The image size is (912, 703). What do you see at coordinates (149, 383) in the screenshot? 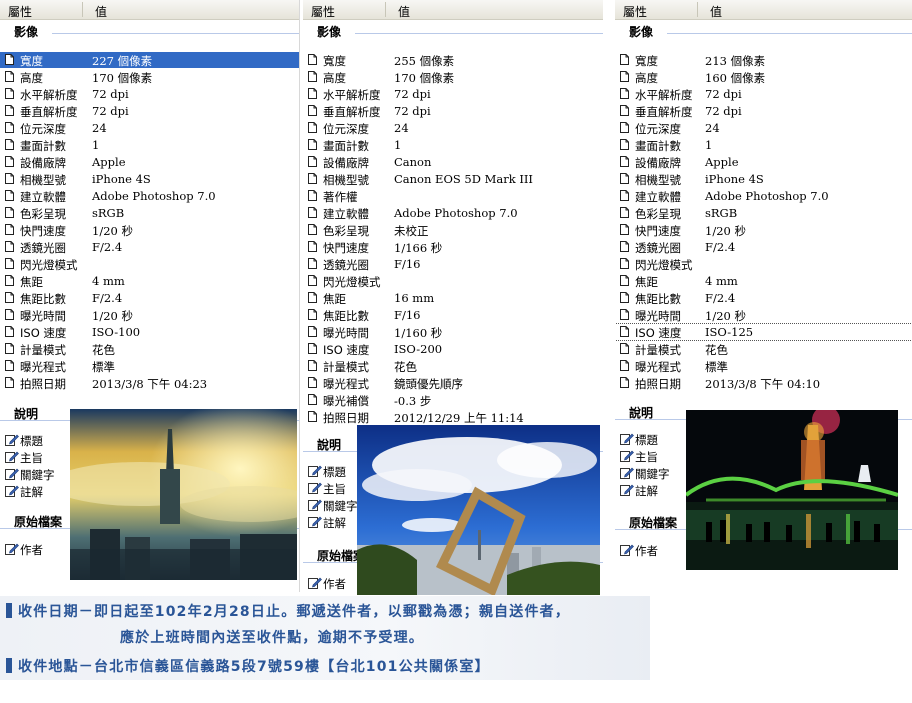
I see `property-row: 拍照日期 2013/3/8 下午 04:23` at bounding box center [149, 383].